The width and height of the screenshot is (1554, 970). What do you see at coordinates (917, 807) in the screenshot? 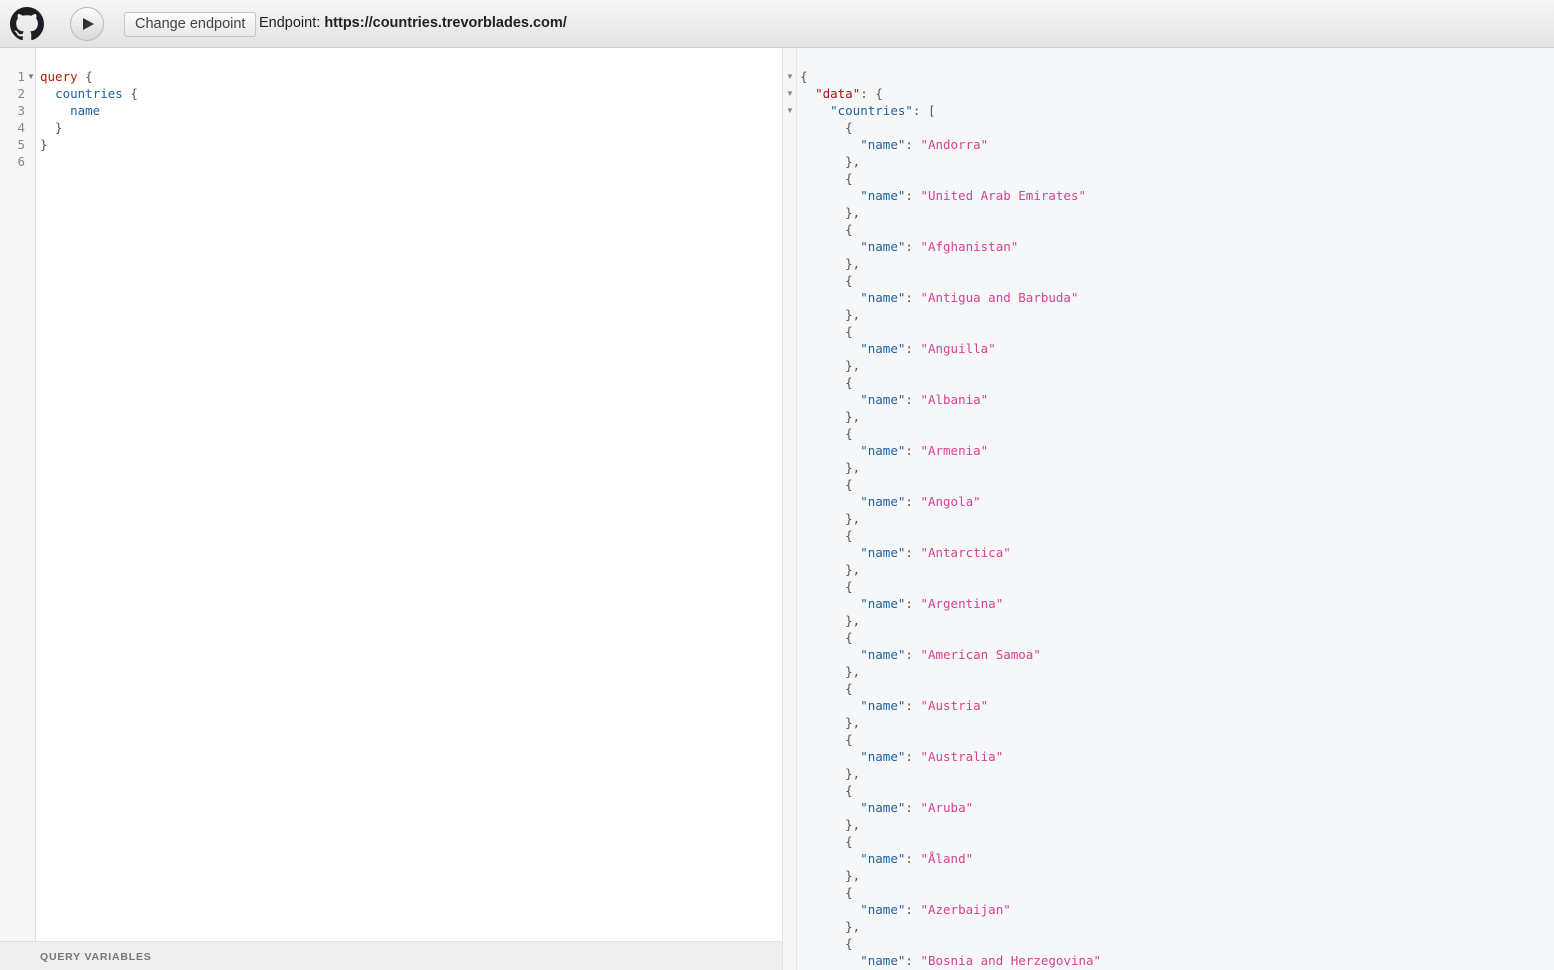
I see `country-entry: "name": "Aruba"` at bounding box center [917, 807].